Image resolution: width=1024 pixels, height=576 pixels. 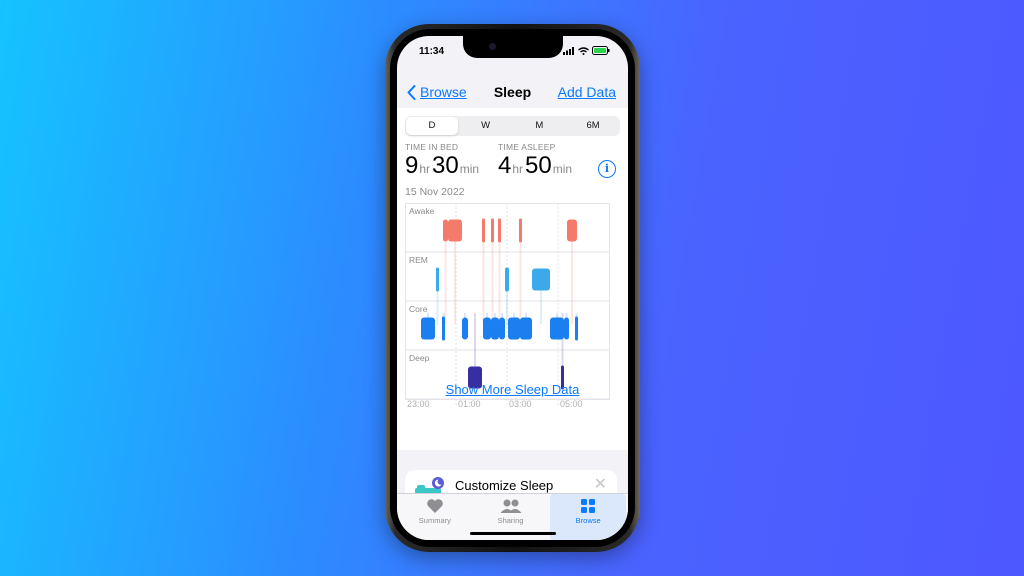 What do you see at coordinates (432, 51) in the screenshot?
I see `status-time: 11:34` at bounding box center [432, 51].